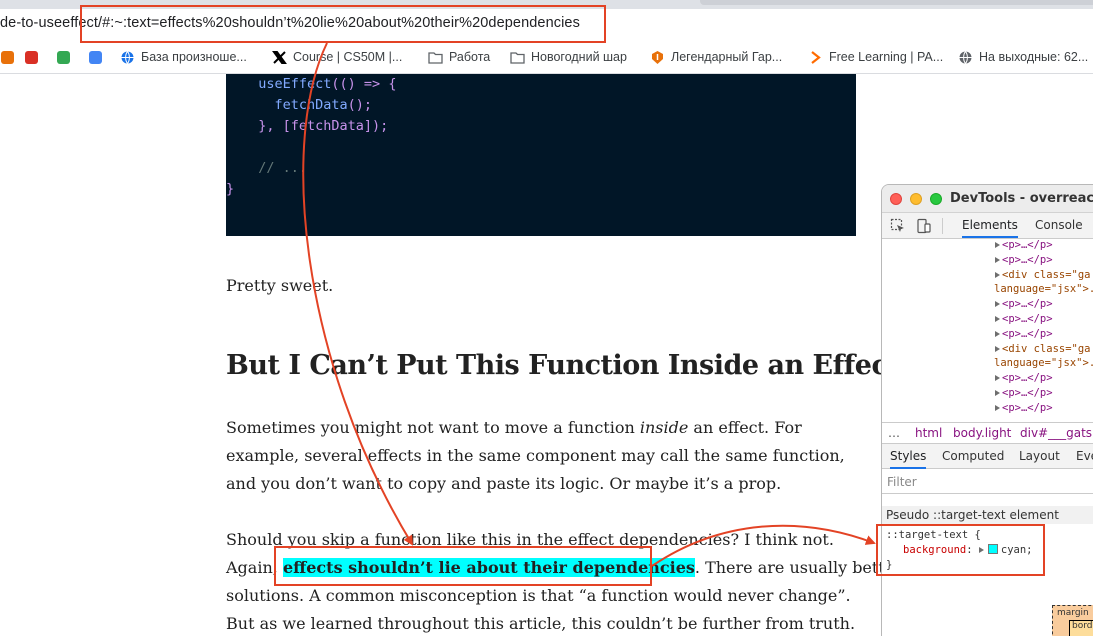 The image size is (1093, 636). I want to click on styles-tabbar: Styles Computed Layout Eve, so click(987, 456).